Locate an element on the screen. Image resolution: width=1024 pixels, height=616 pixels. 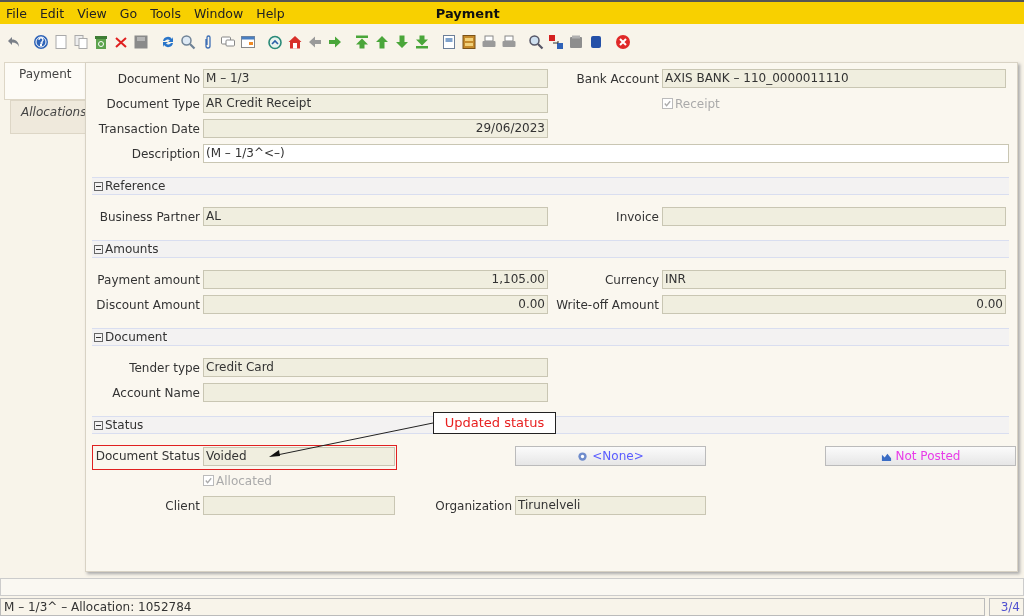
transfer-icon is located at coordinates (556, 42).